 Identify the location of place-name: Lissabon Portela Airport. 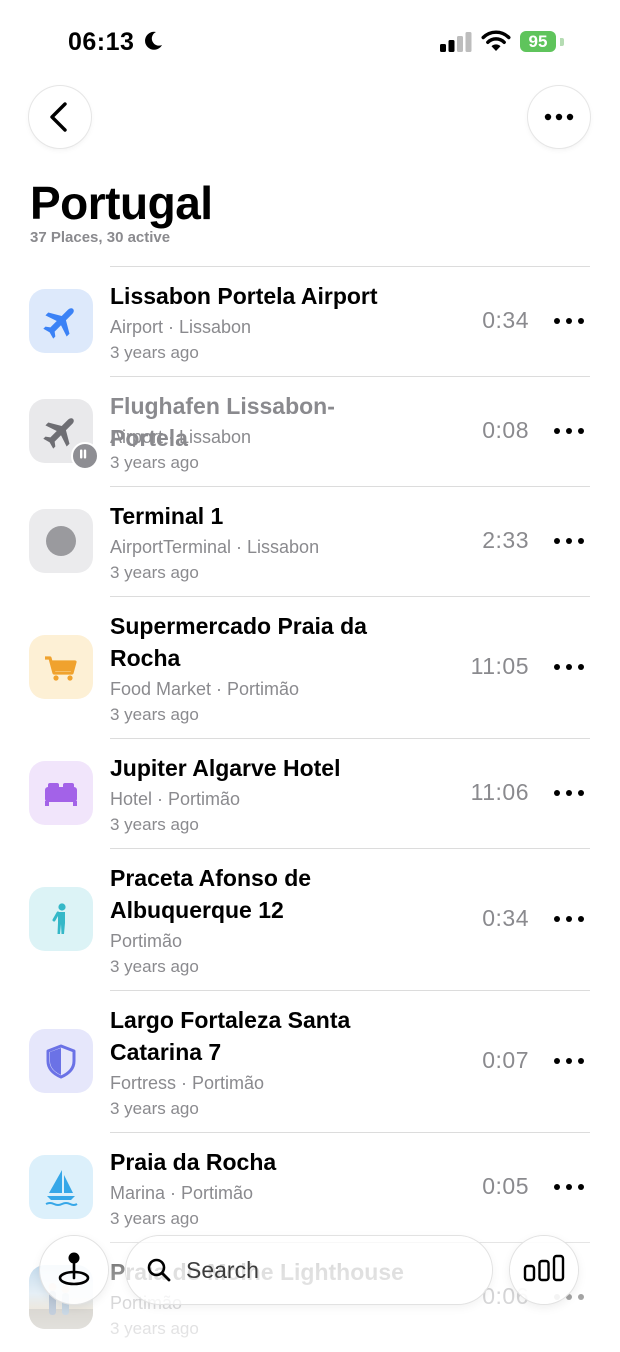
(244, 296).